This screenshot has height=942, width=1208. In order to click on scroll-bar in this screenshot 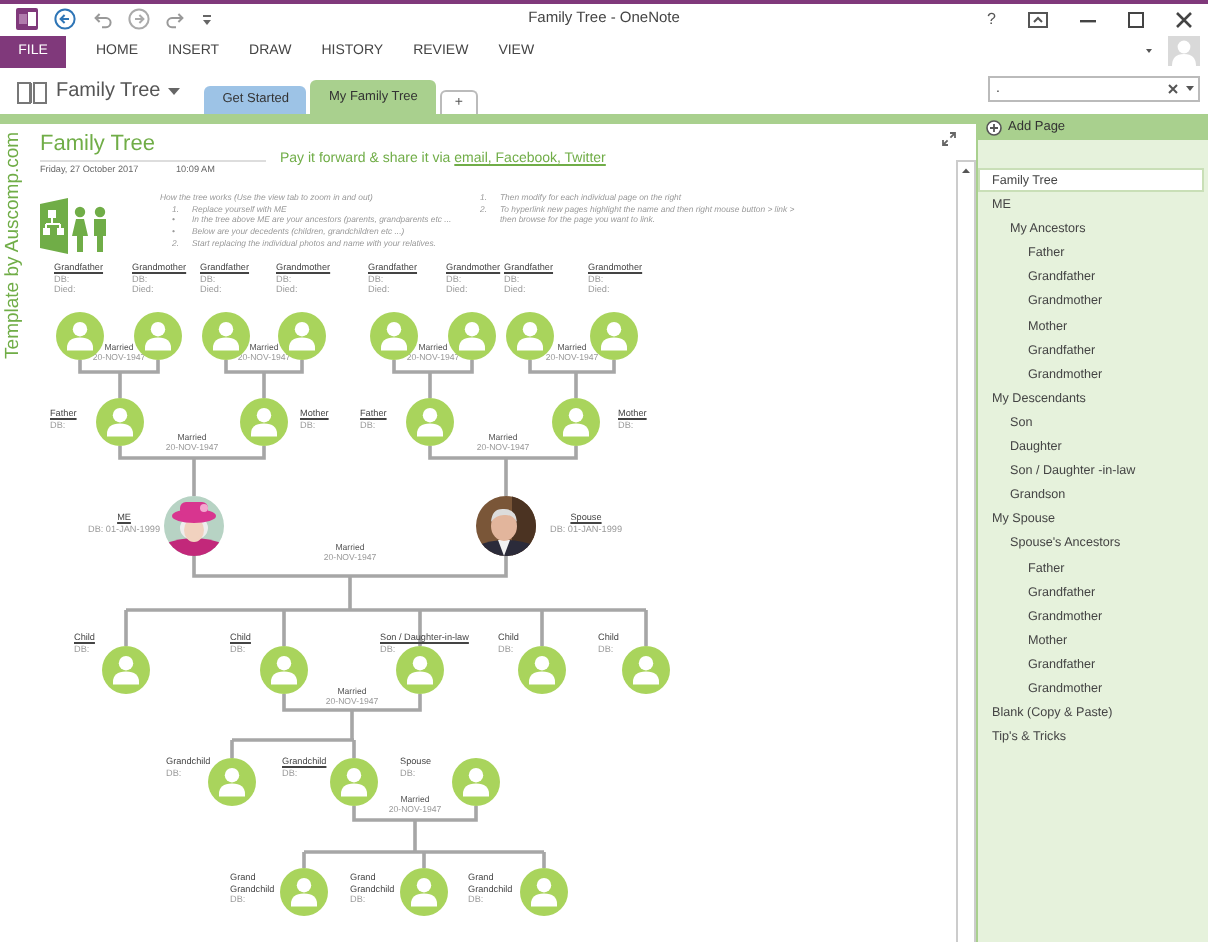, I will do `click(966, 551)`.